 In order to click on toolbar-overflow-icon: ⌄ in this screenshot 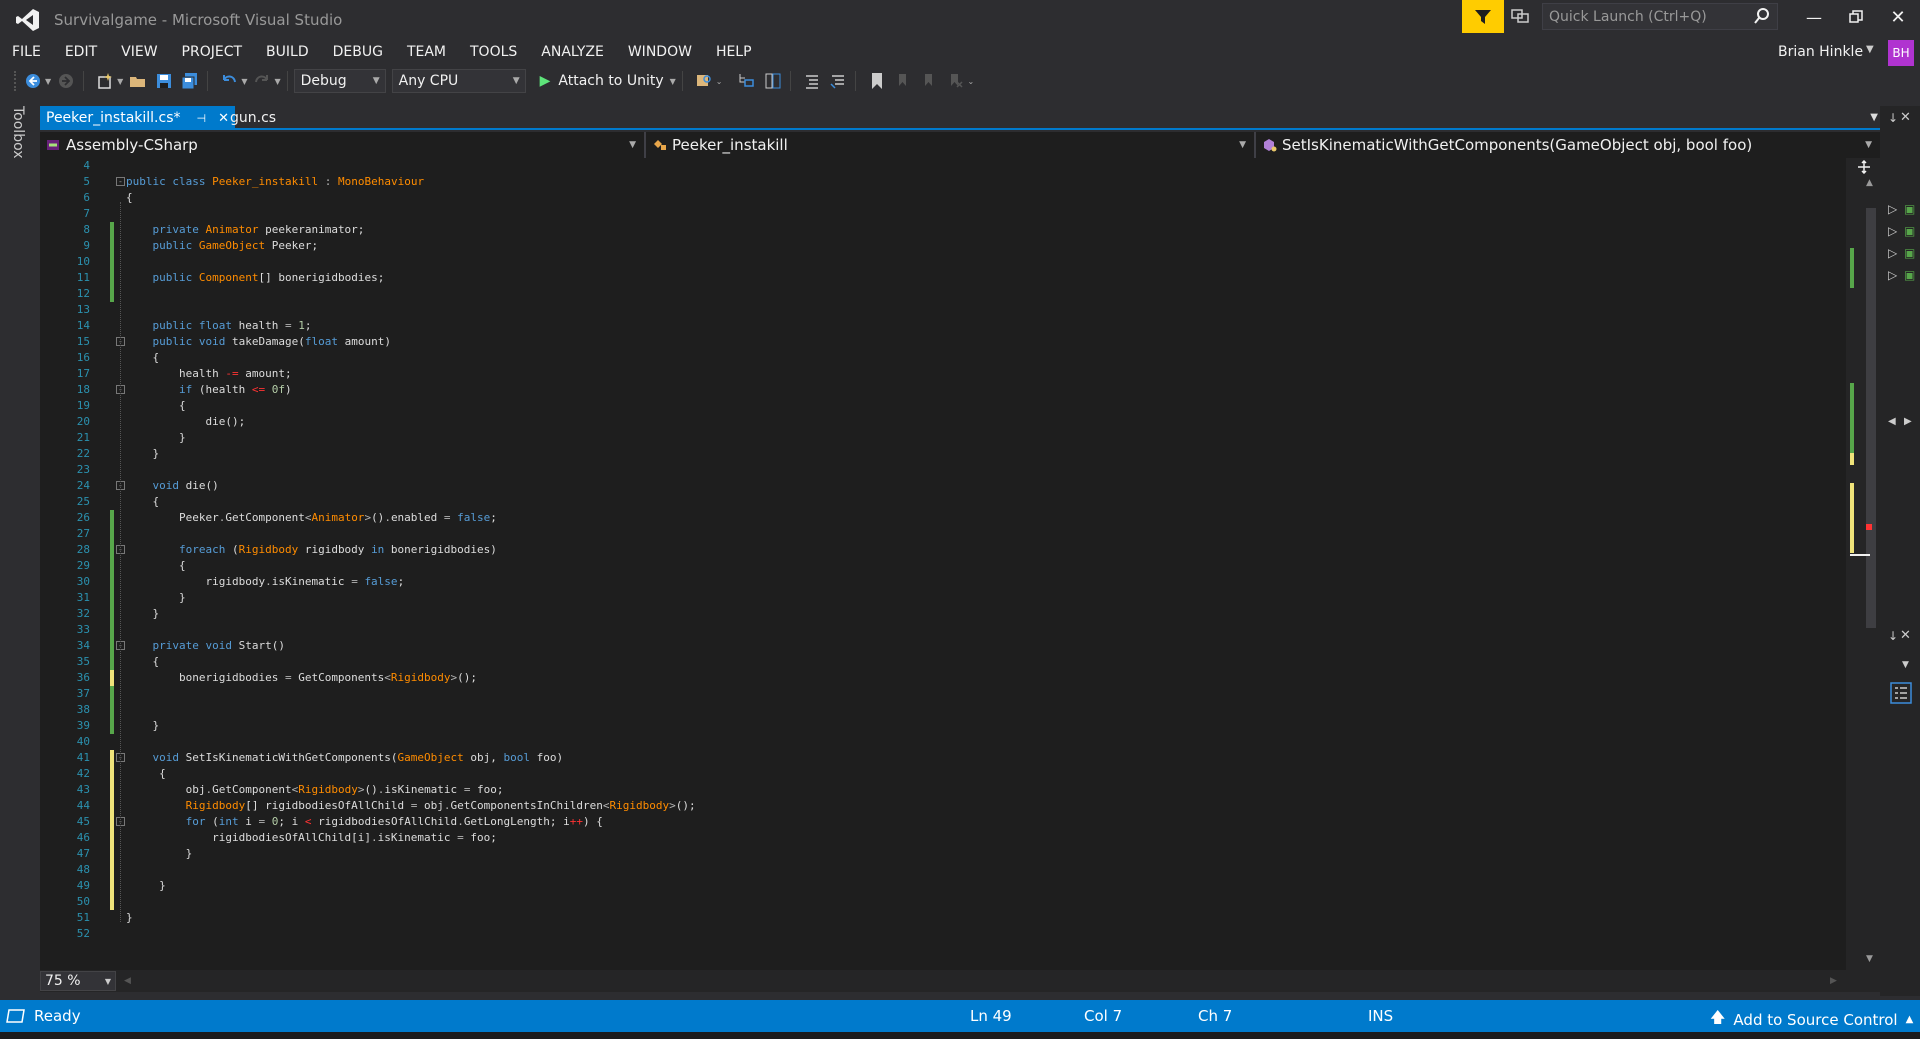, I will do `click(719, 81)`.